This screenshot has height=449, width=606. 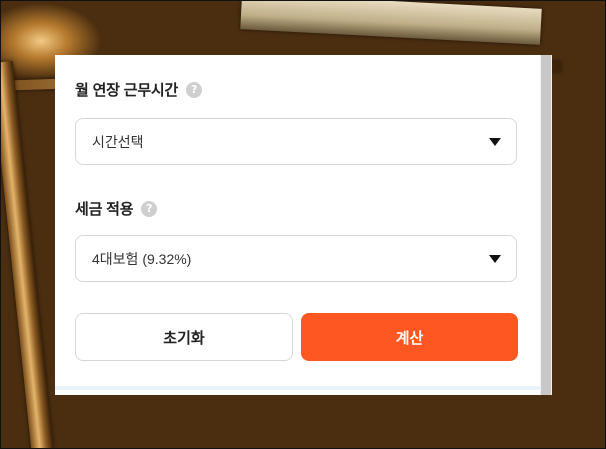 What do you see at coordinates (127, 90) in the screenshot?
I see `overtime-label: 월 연장 근무시간` at bounding box center [127, 90].